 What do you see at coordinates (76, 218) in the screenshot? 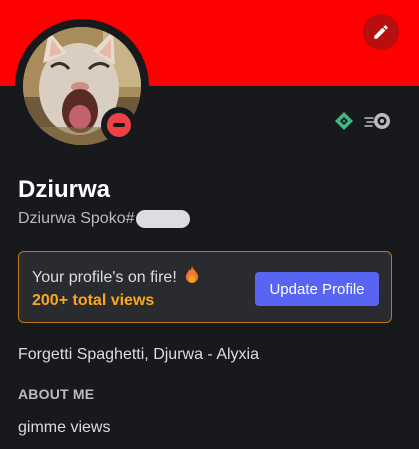
I see `username-text: Dziurwa Spoko#` at bounding box center [76, 218].